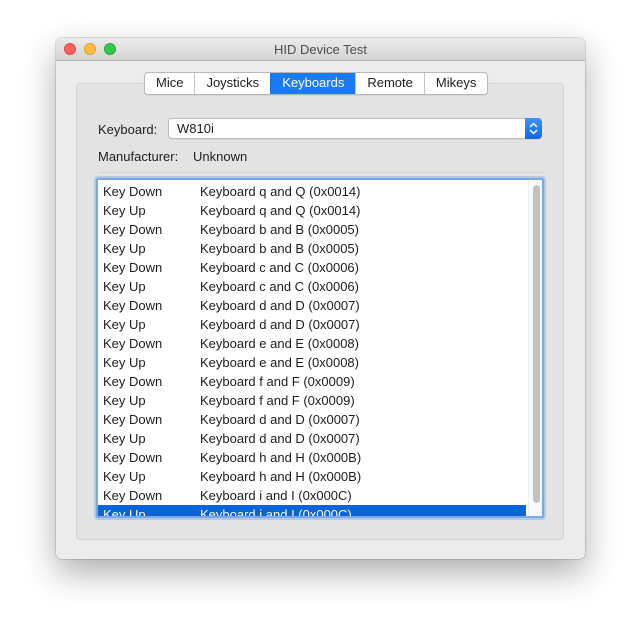 This screenshot has height=633, width=641. Describe the element at coordinates (355, 128) in the screenshot. I see `keyboard-select: W810i` at that location.